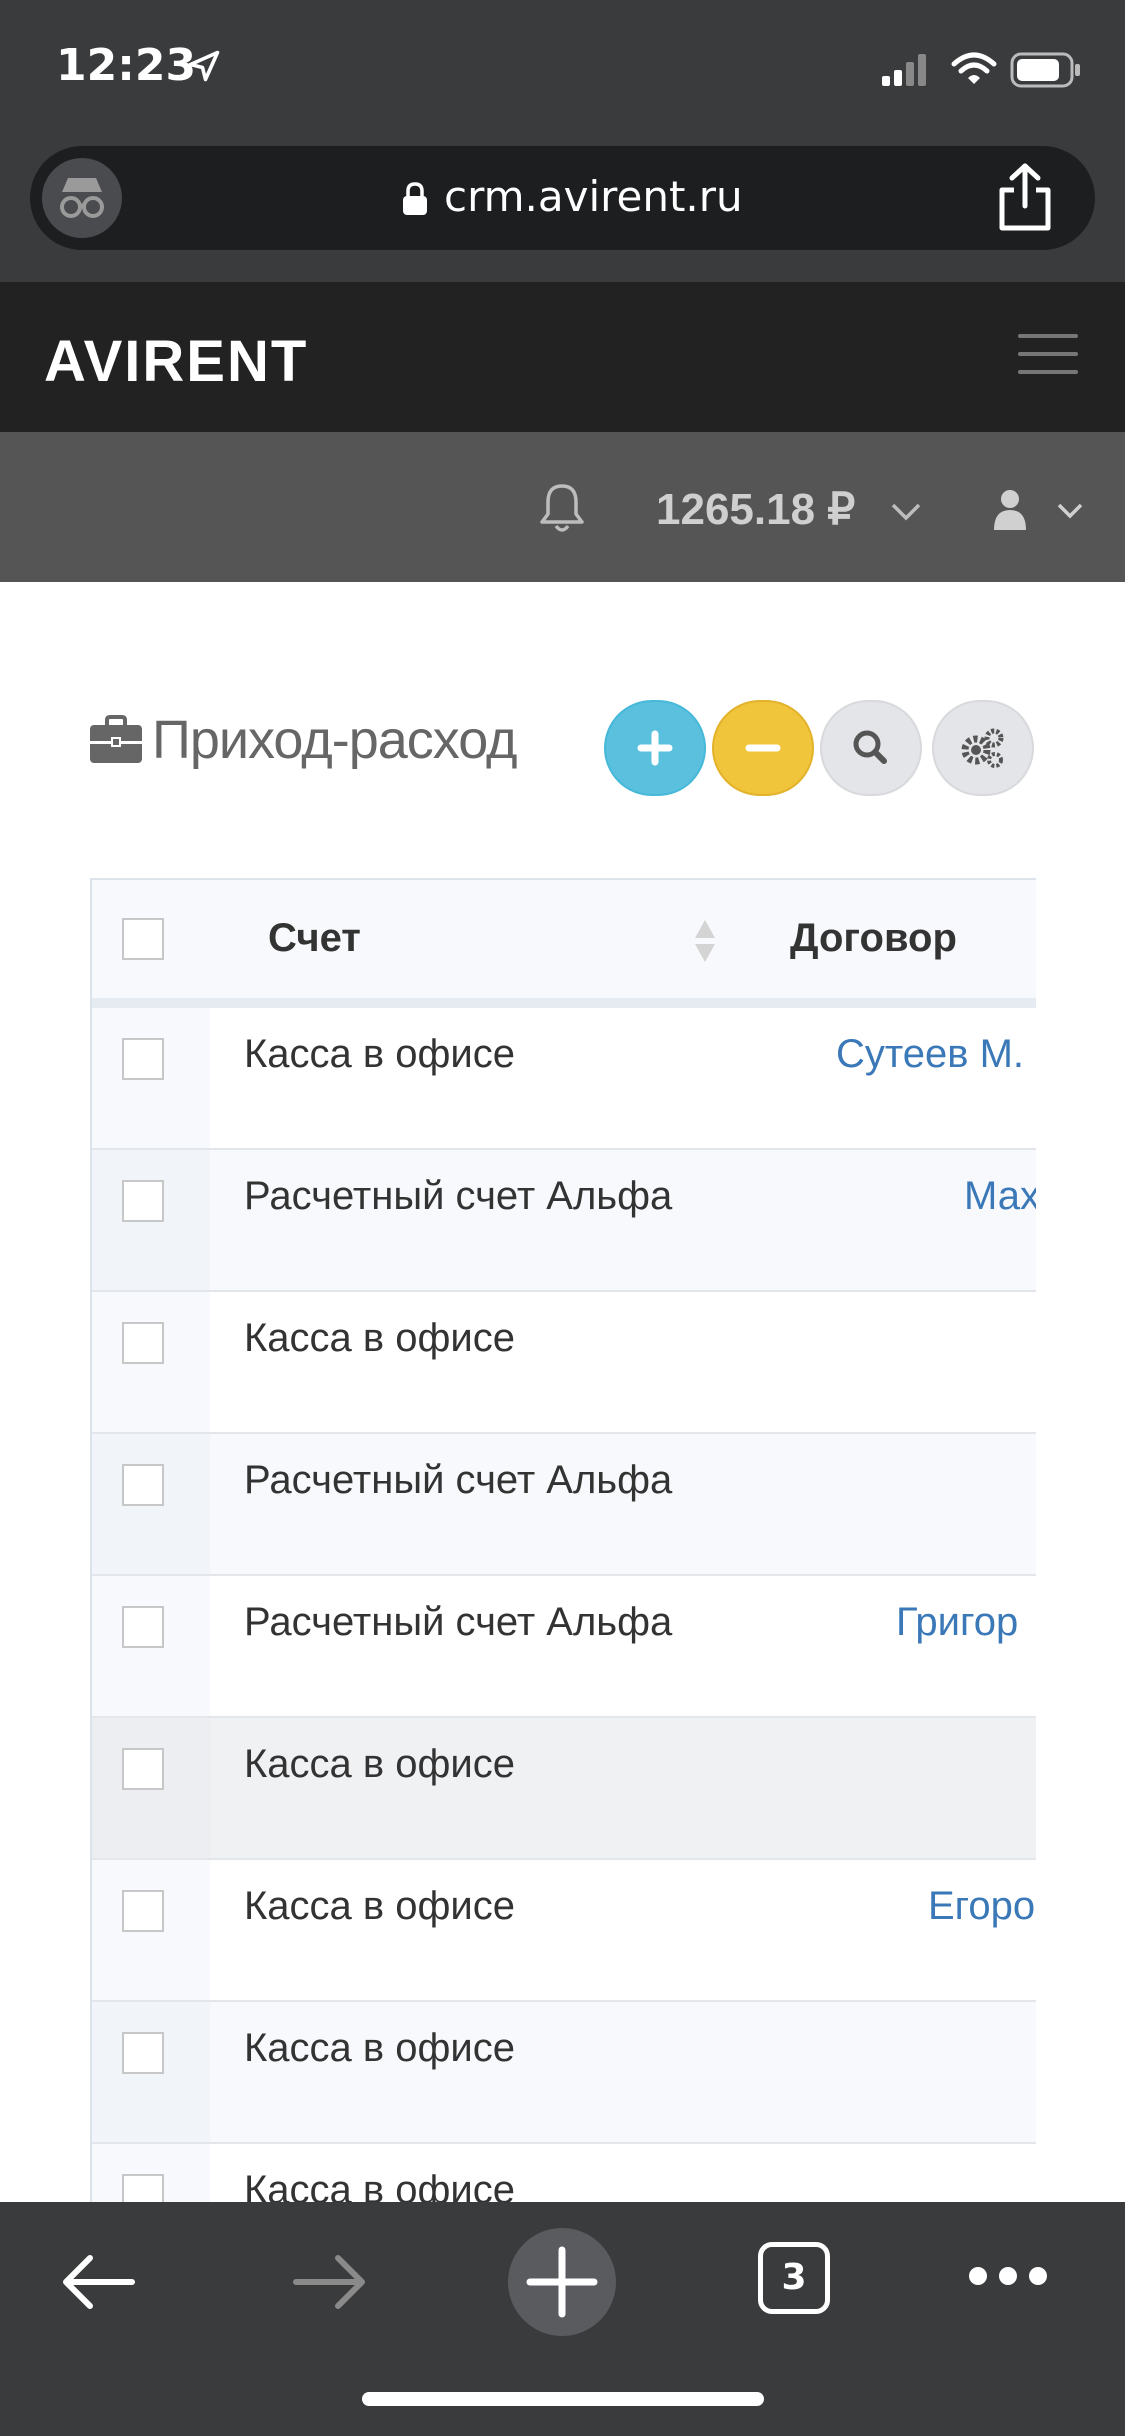 Image resolution: width=1125 pixels, height=2436 pixels. What do you see at coordinates (1010, 510) in the screenshot?
I see `user-icon` at bounding box center [1010, 510].